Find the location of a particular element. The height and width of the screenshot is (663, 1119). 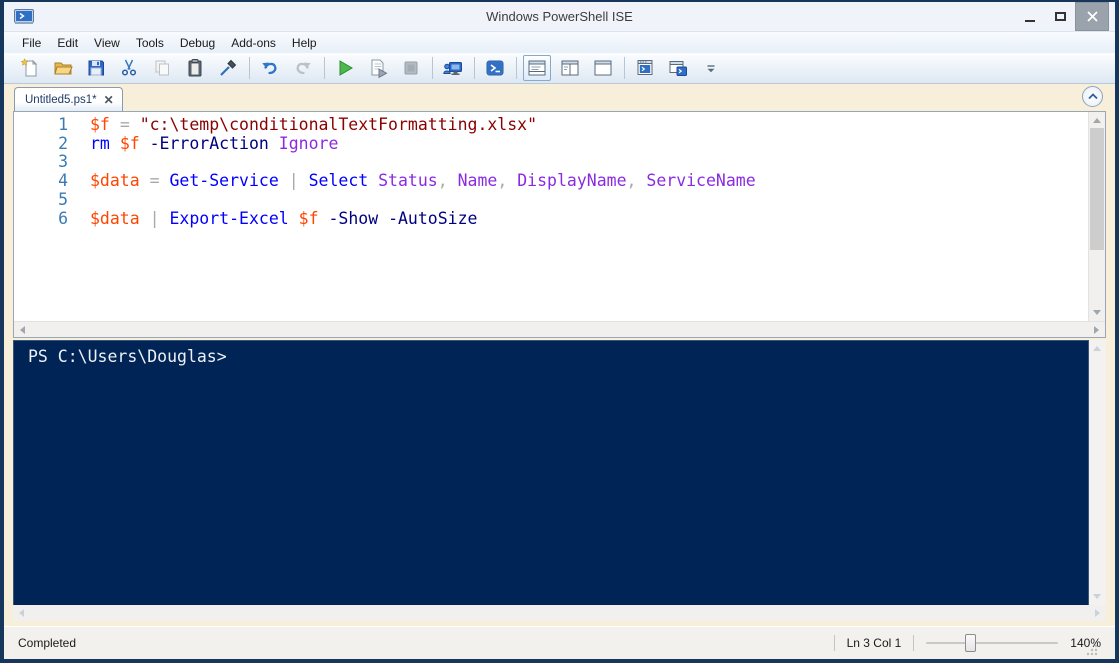

menu-item-file: File is located at coordinates (31, 43).